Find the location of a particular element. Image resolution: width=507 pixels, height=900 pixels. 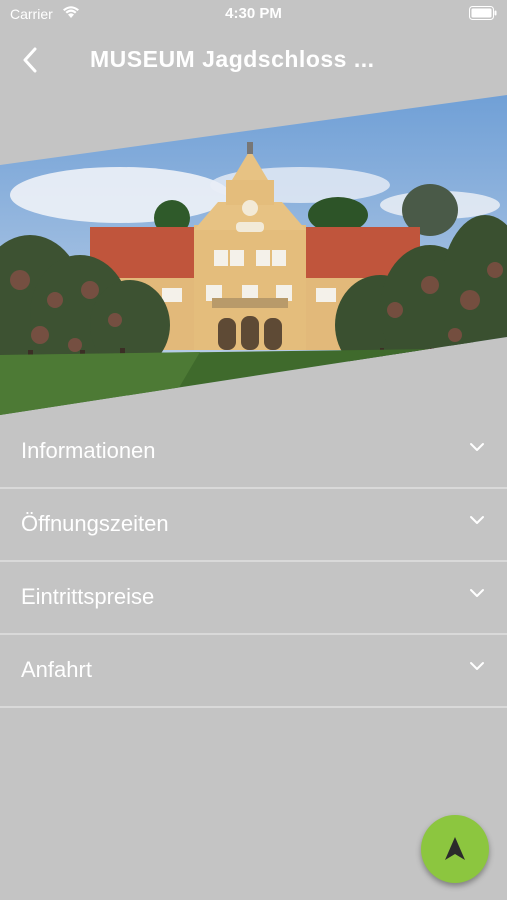

accordion-item-oeffnungszeiten: Öffnungszeiten is located at coordinates (253, 525).